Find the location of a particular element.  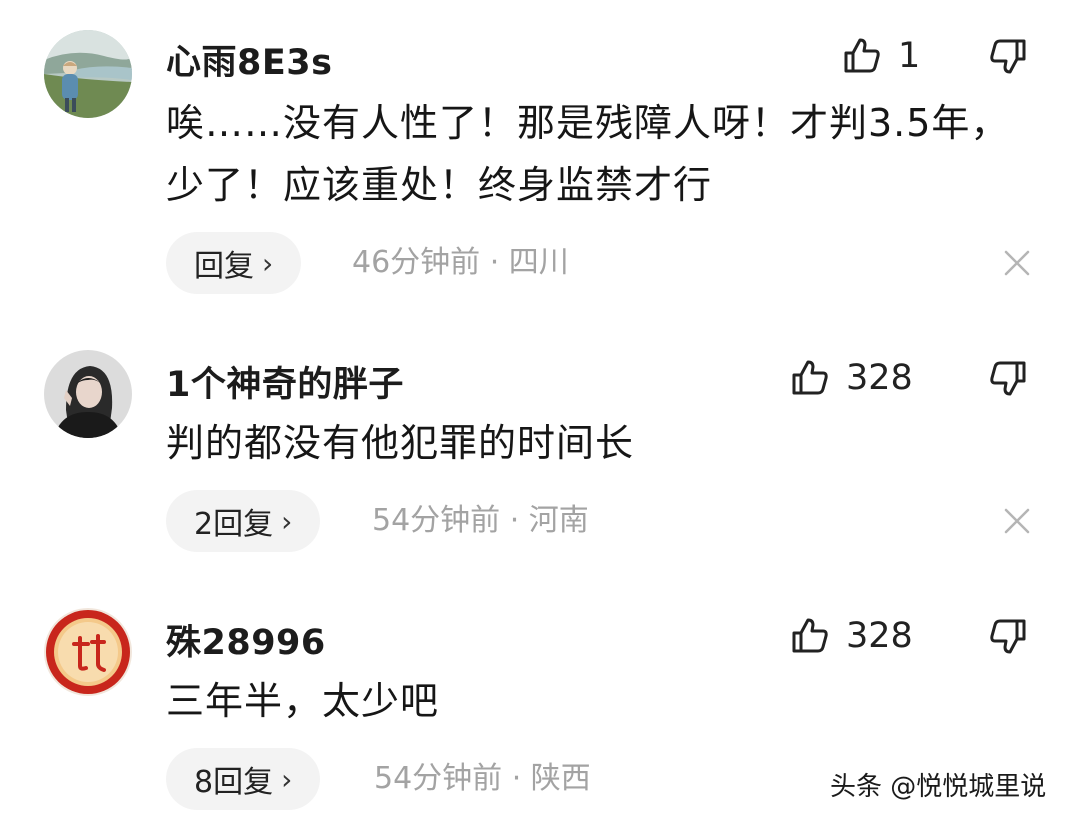

watermark: 头条 @悦悦城里说 is located at coordinates (938, 787).